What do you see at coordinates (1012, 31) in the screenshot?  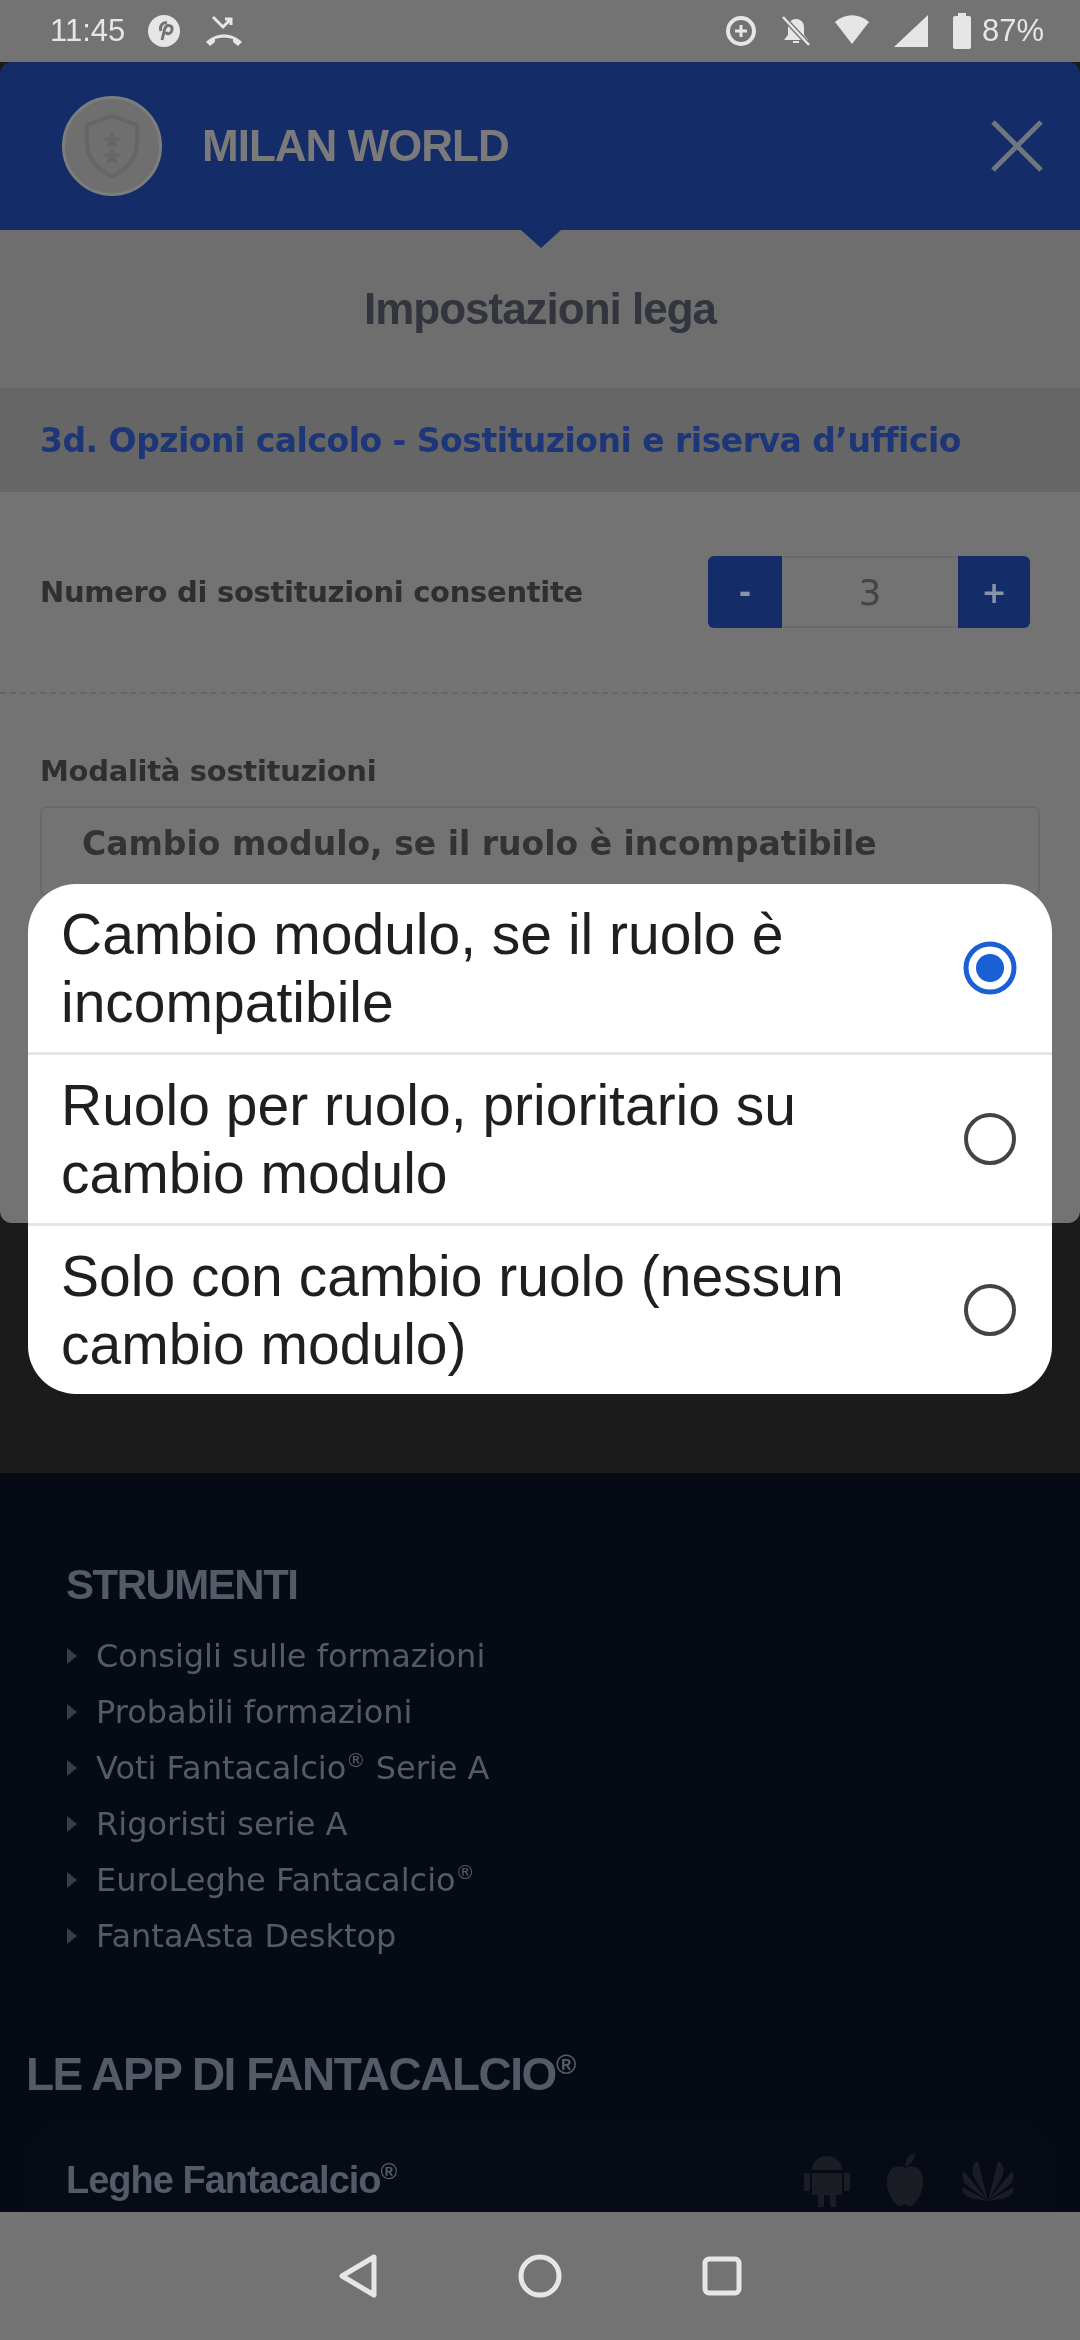 I see `battery-percent: 87%` at bounding box center [1012, 31].